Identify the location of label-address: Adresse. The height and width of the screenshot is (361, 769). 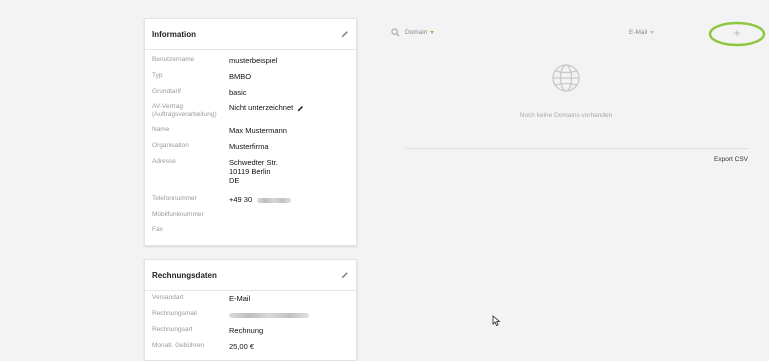
(164, 161).